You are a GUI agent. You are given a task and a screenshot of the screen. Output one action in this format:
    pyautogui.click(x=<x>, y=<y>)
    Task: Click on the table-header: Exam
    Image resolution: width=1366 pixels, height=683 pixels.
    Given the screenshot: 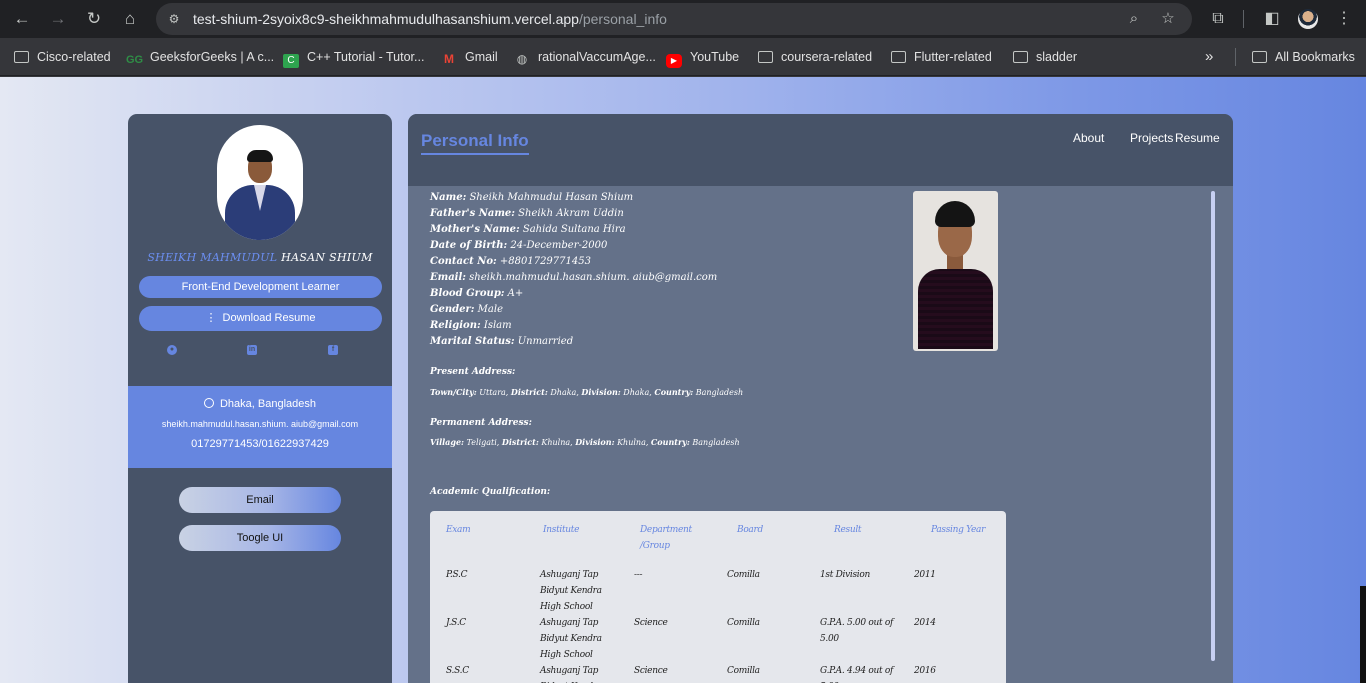 What is the action you would take?
    pyautogui.click(x=458, y=530)
    